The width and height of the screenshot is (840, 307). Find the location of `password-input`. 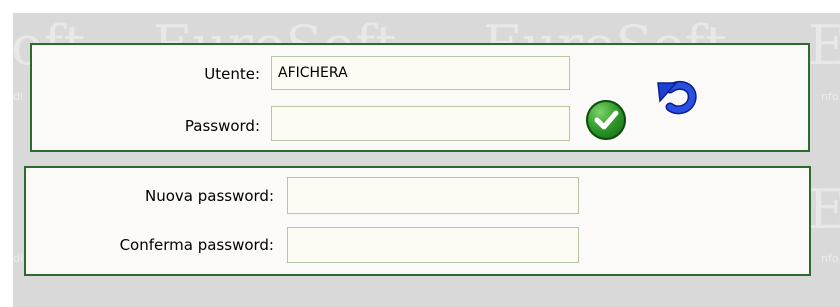

password-input is located at coordinates (420, 123).